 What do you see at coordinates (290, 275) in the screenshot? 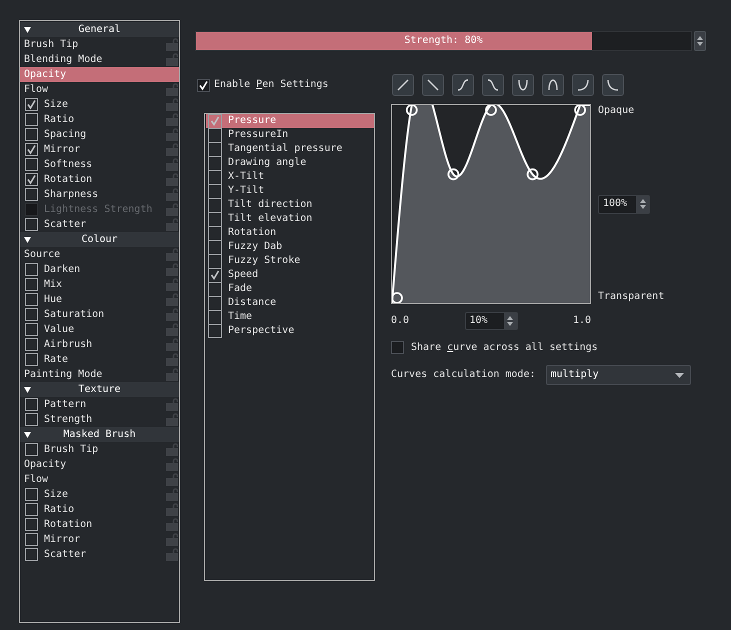
I see `sensor-item: Speed` at bounding box center [290, 275].